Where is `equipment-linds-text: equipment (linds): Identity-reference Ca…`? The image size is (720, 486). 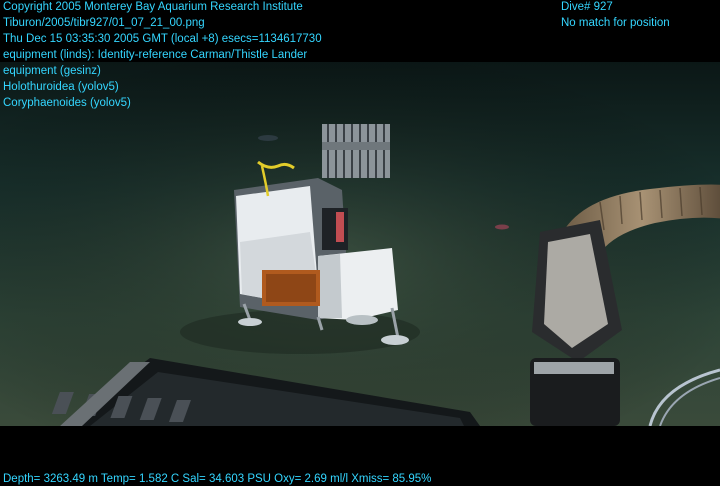
equipment-linds-text: equipment (linds): Identity-reference Ca… is located at coordinates (155, 55).